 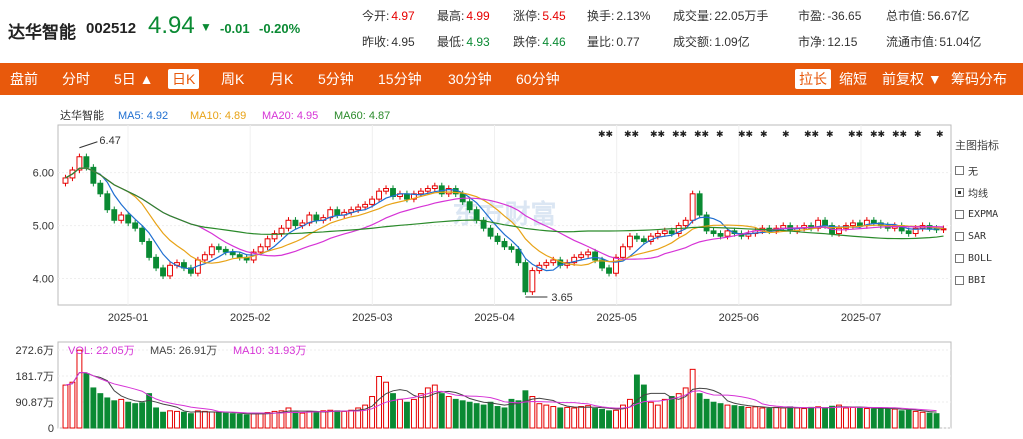 What do you see at coordinates (470, 79) in the screenshot?
I see `tab-8: 30分钟` at bounding box center [470, 79].